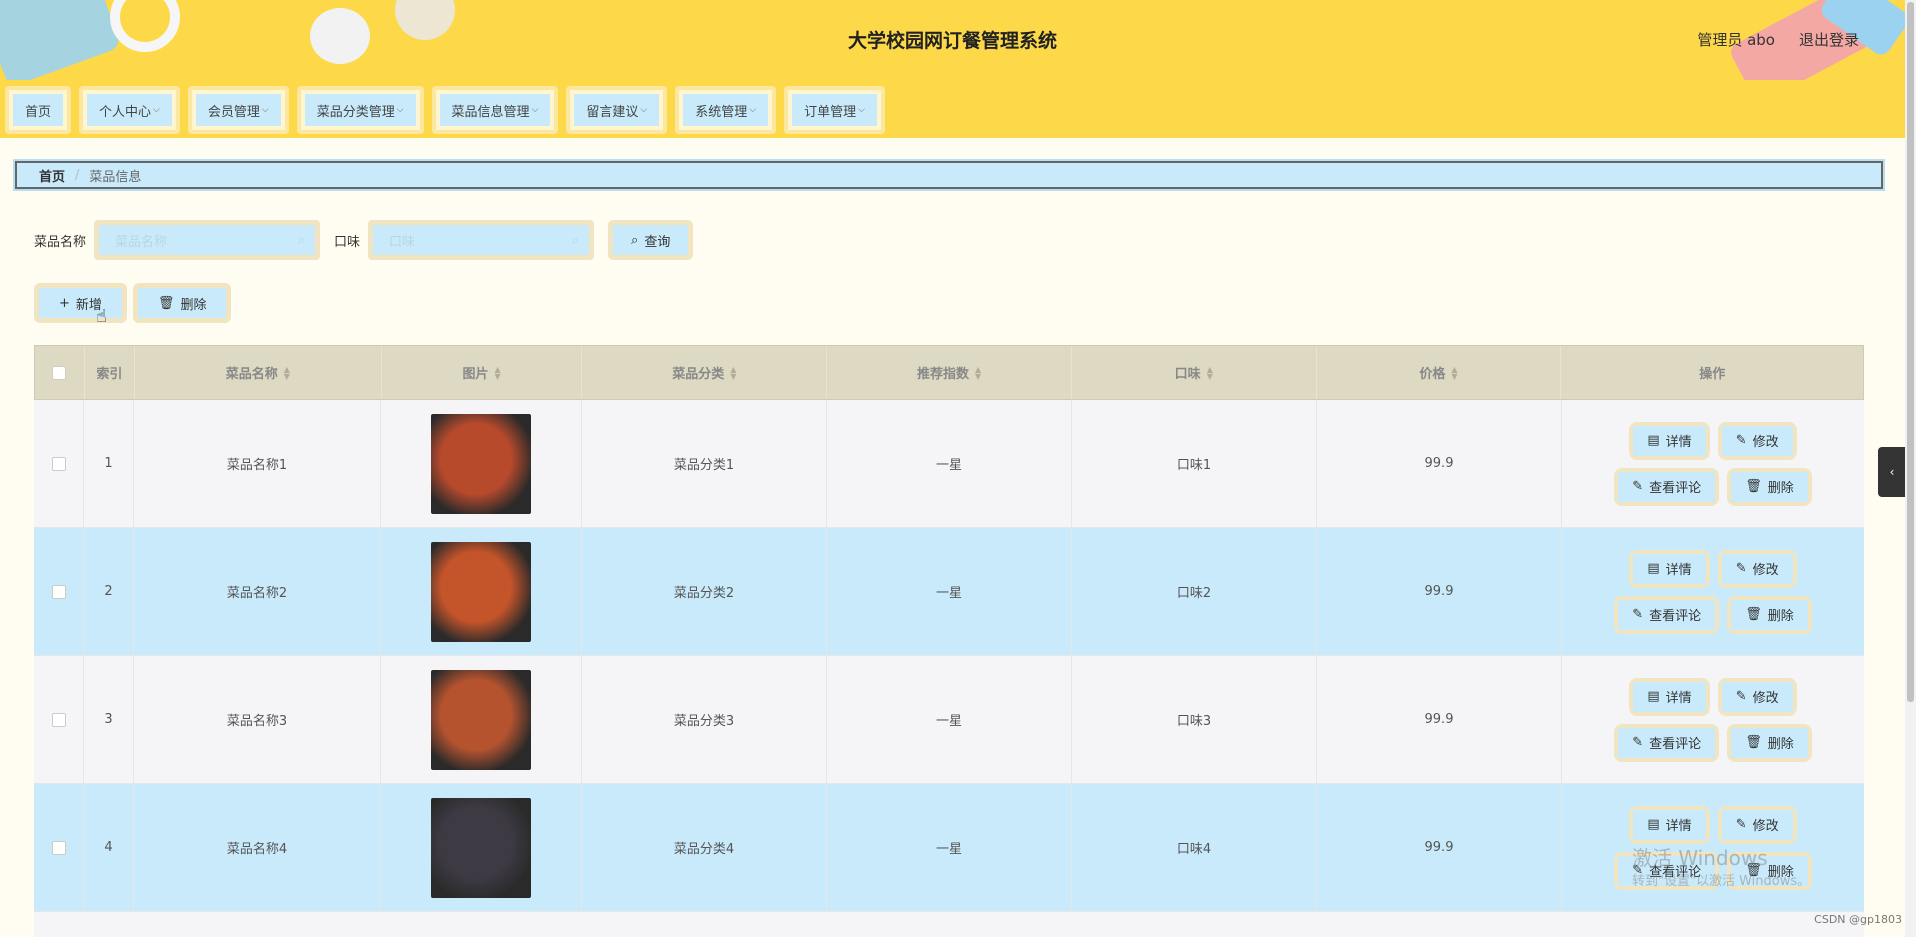  Describe the element at coordinates (1892, 472) in the screenshot. I see `collapse-toggle: ‹` at that location.